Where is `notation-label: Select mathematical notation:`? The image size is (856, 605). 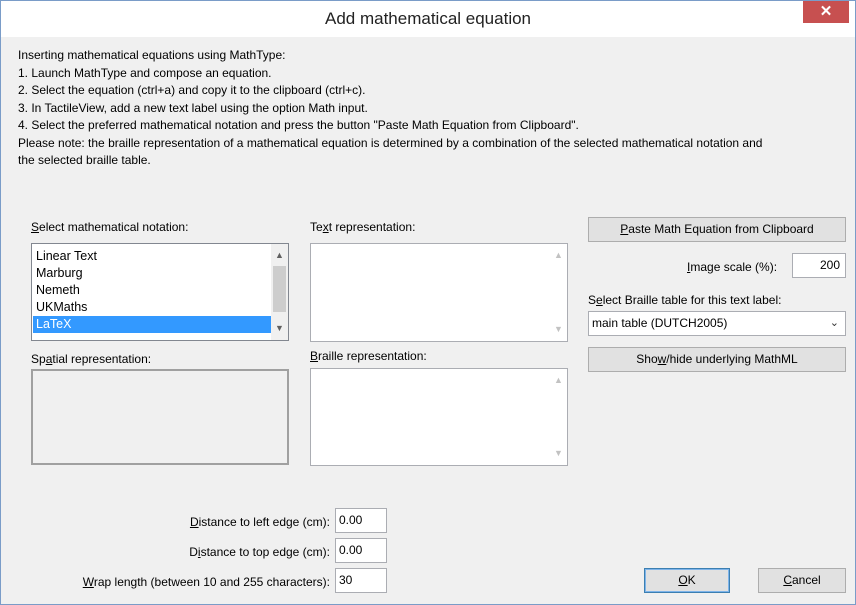 notation-label: Select mathematical notation: is located at coordinates (110, 227).